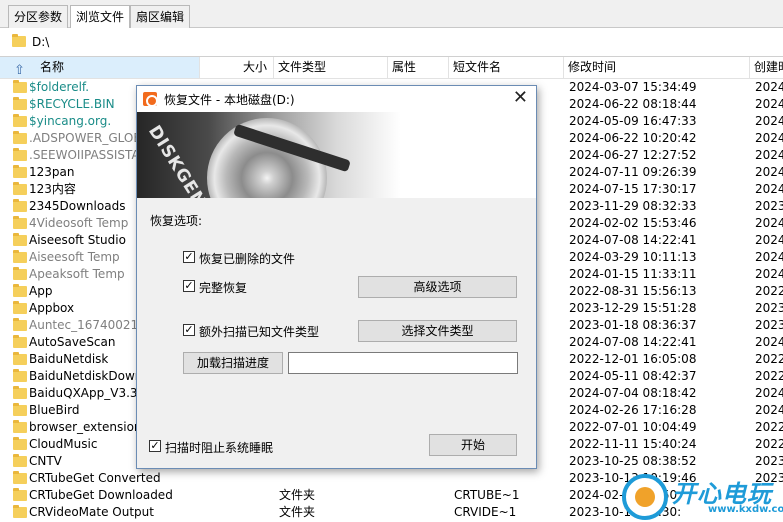 The height and width of the screenshot is (522, 783). What do you see at coordinates (485, 512) in the screenshot?
I see `short-name-cell: CRVIDE~1` at bounding box center [485, 512].